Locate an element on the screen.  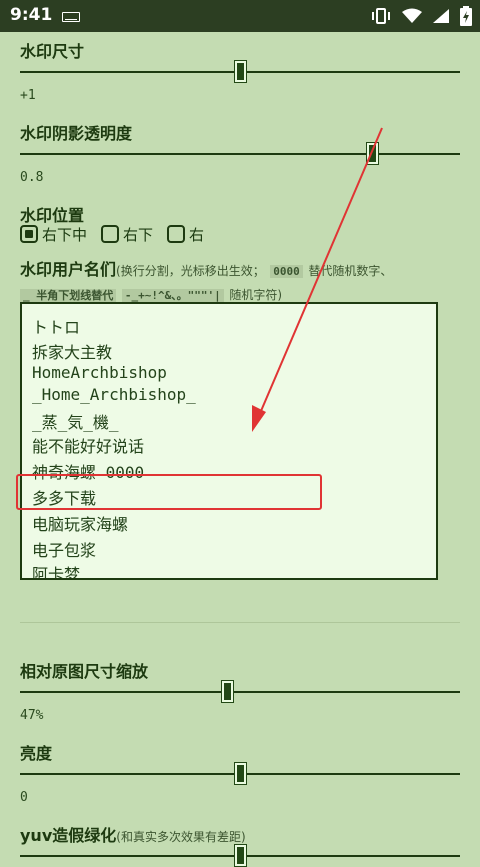
name-line: _Home_Archbishop_ is located at coordinates (114, 394).